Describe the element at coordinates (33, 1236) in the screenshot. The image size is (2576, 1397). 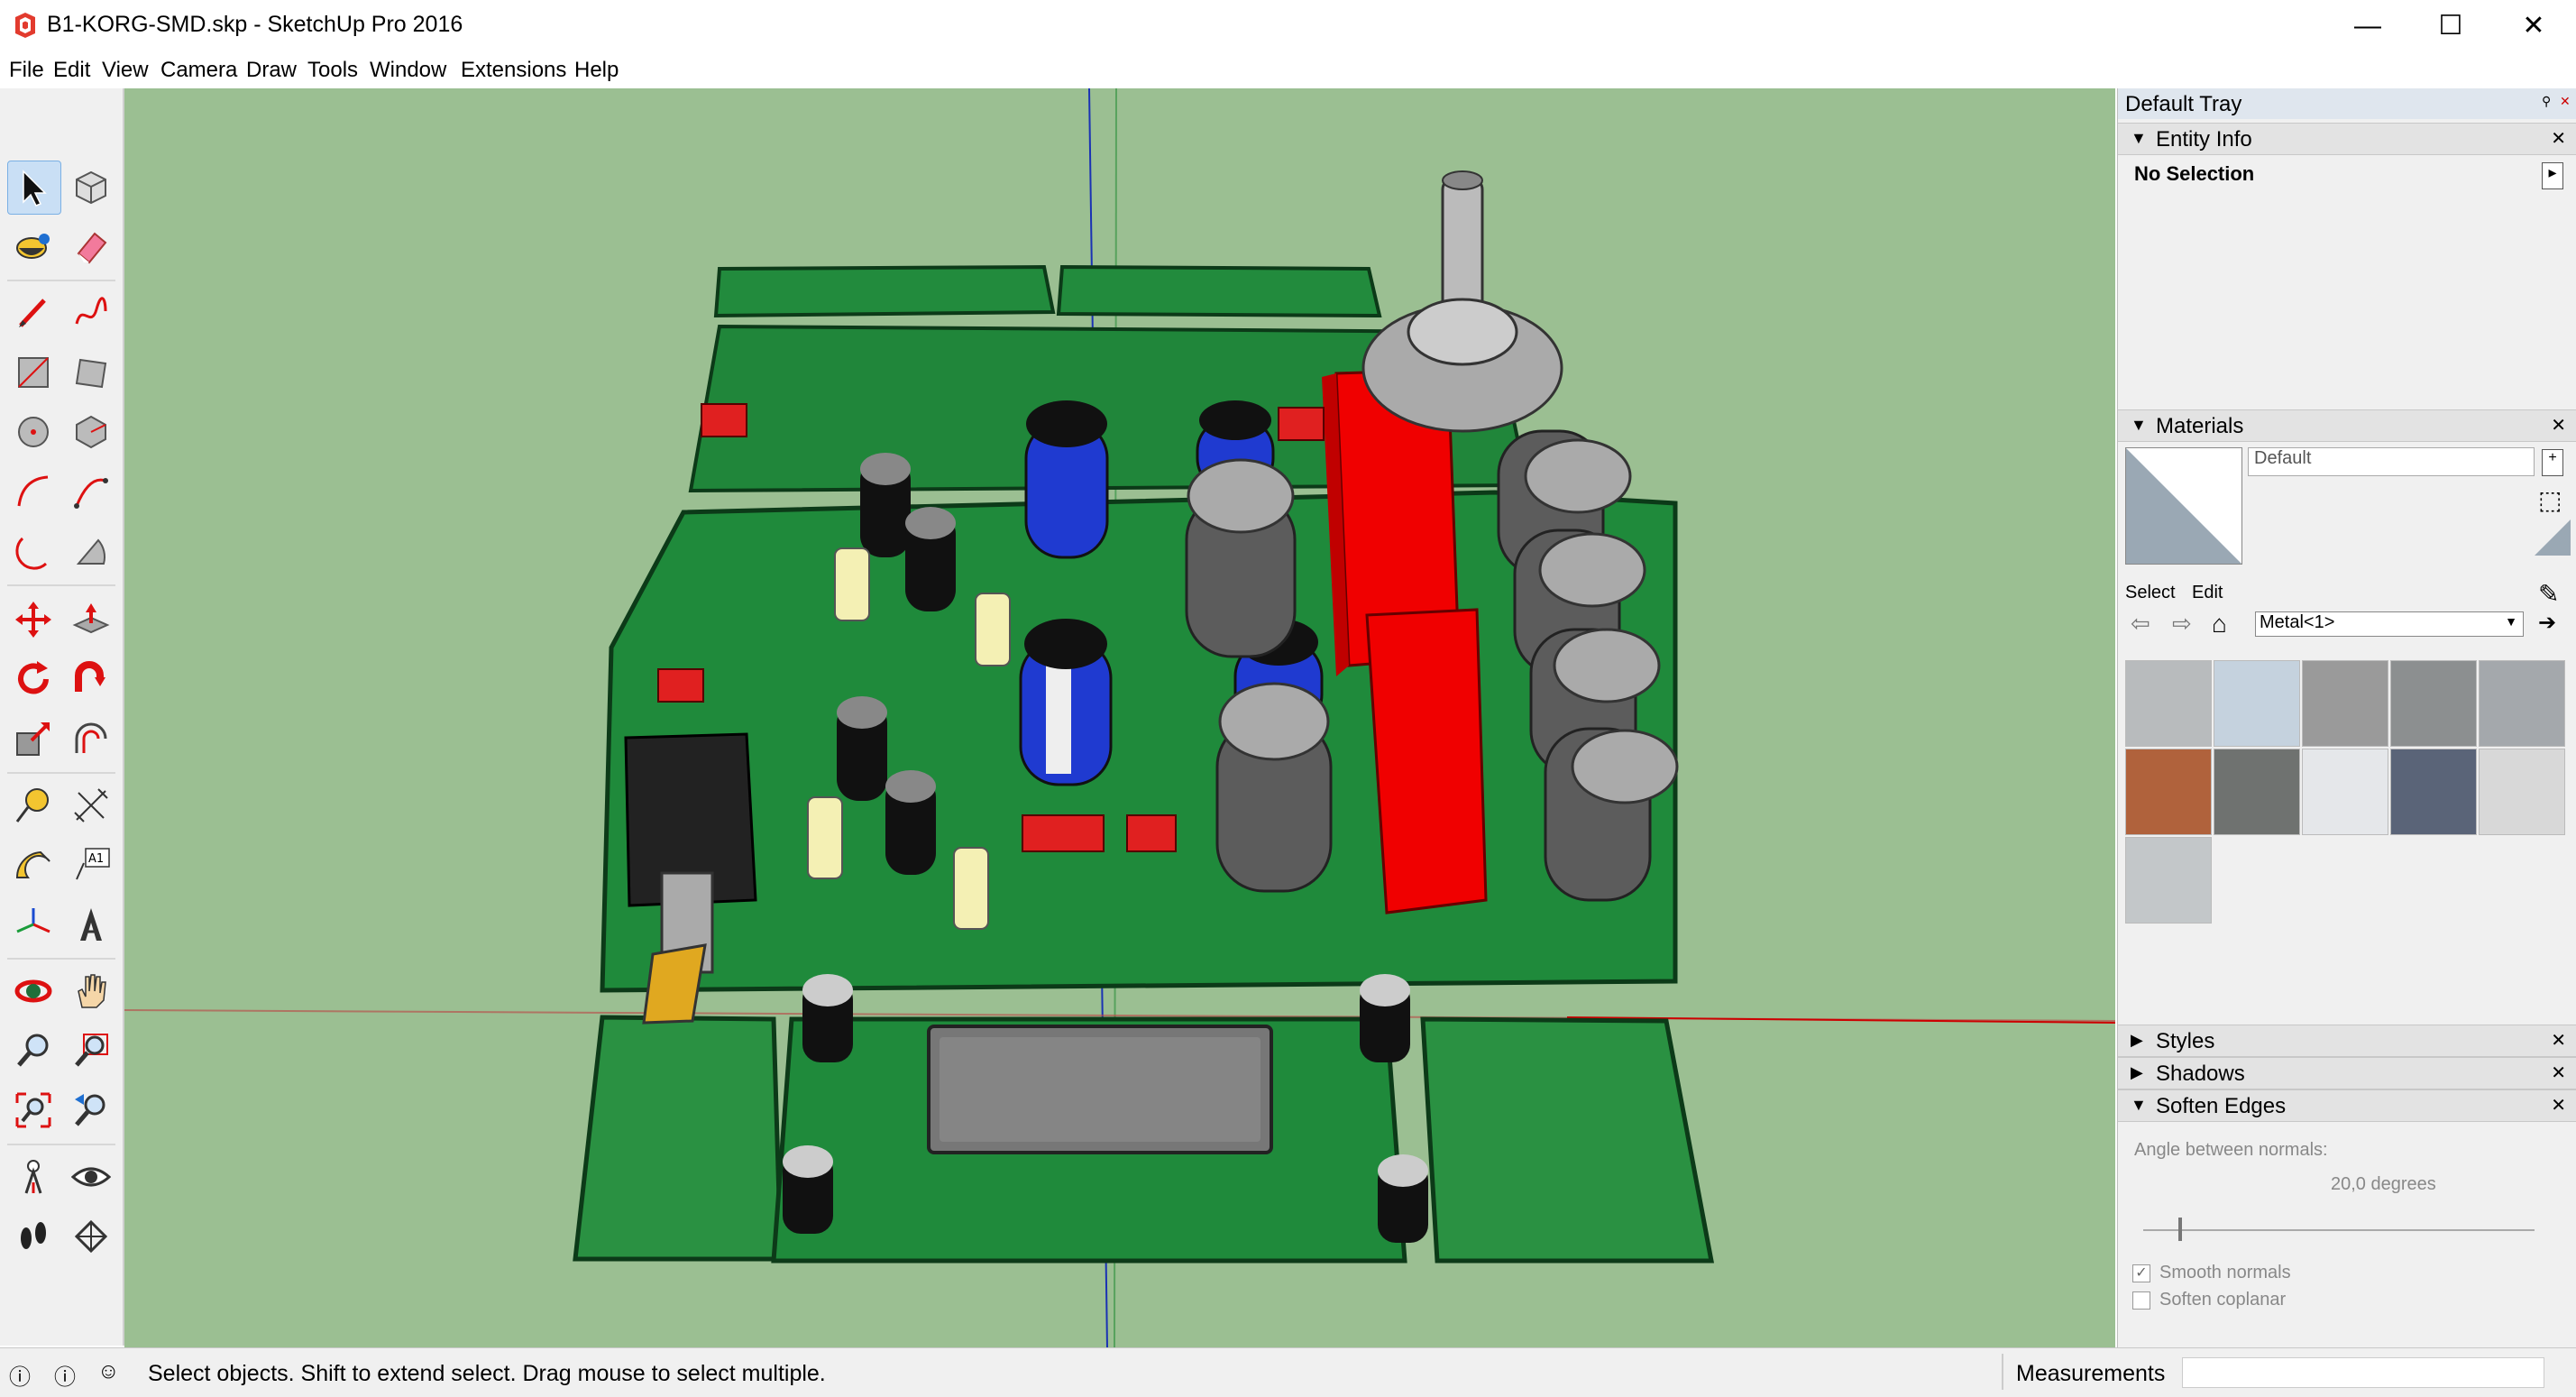
I see `walk-tool` at that location.